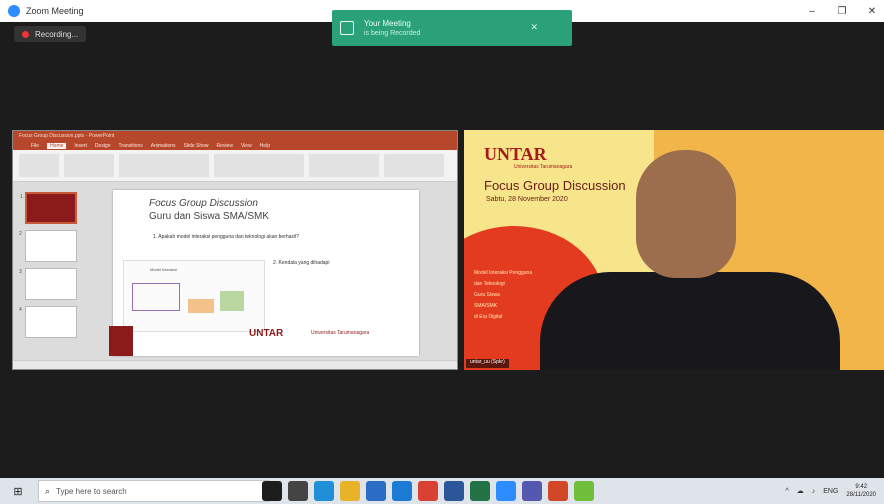  I want to click on ppt-tab-home: Home, so click(57, 145).